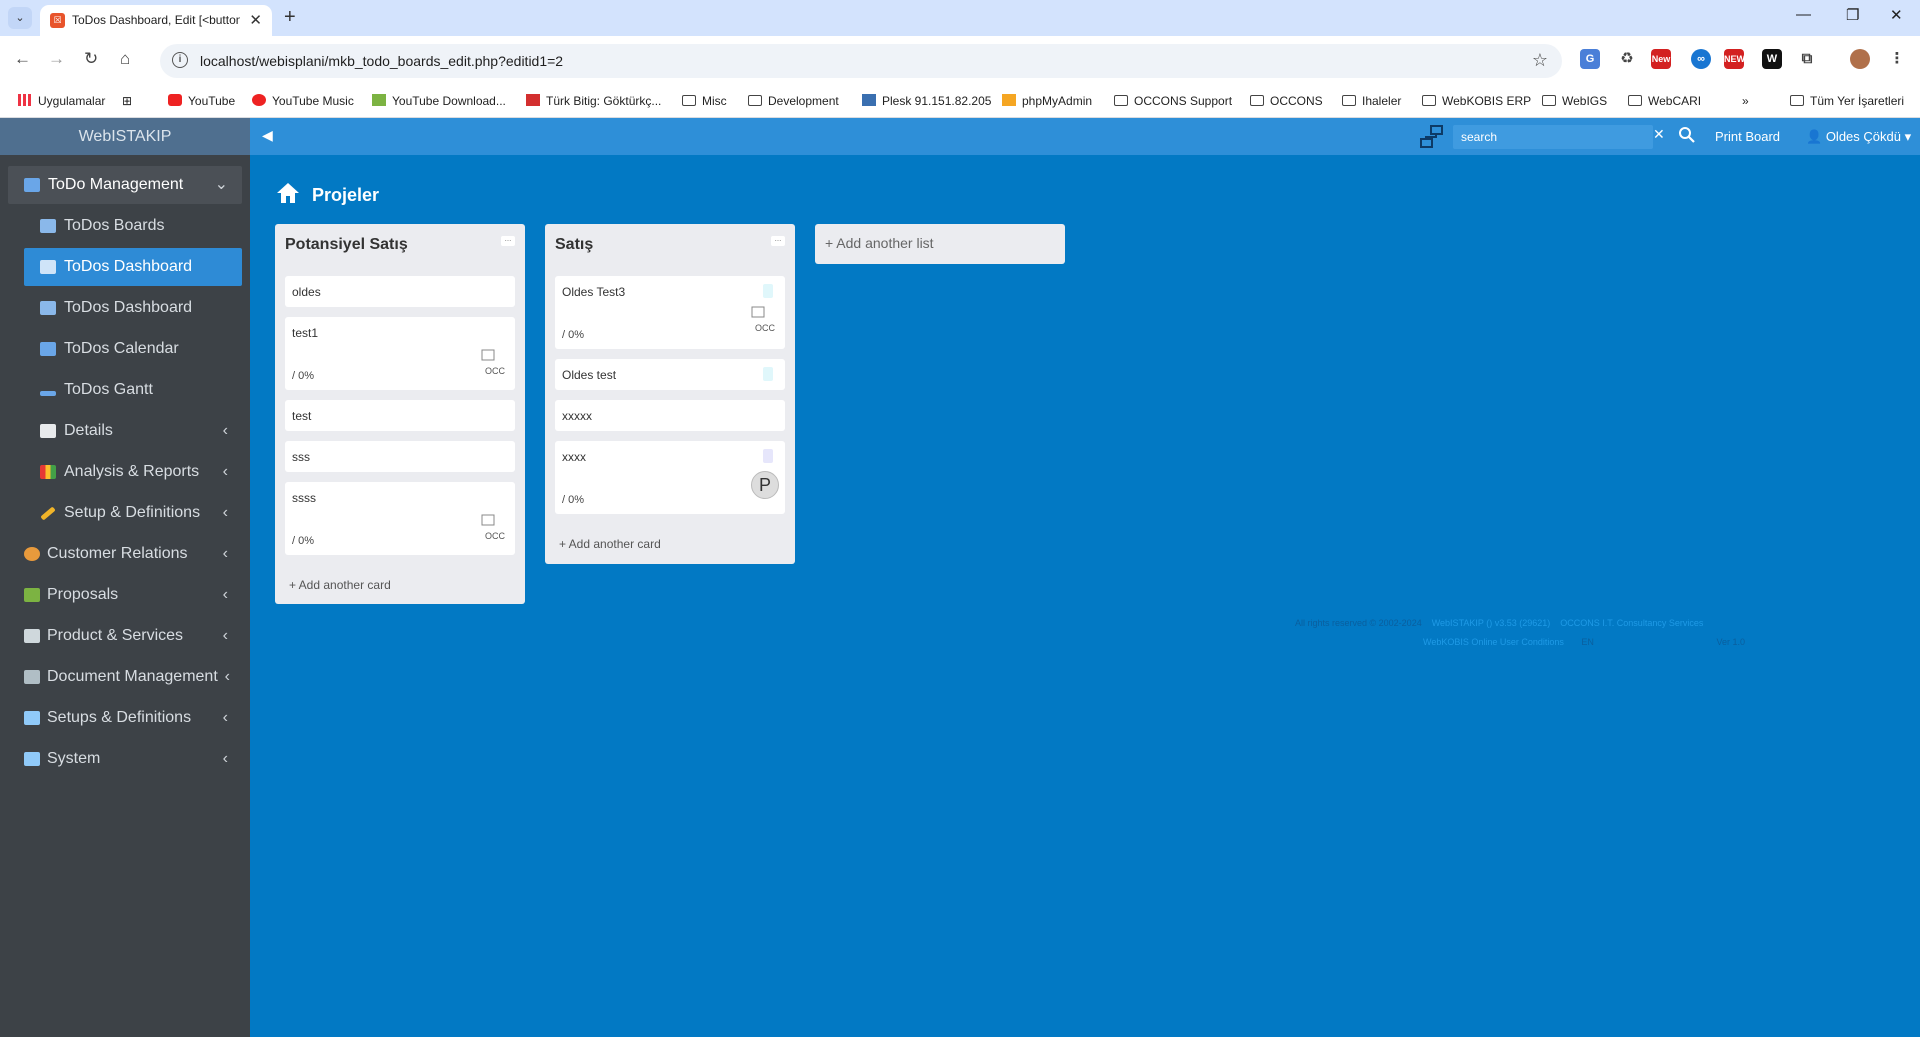  Describe the element at coordinates (133, 308) in the screenshot. I see `sidebar-item-todos-dashboard: ToDos Dashboard` at that location.